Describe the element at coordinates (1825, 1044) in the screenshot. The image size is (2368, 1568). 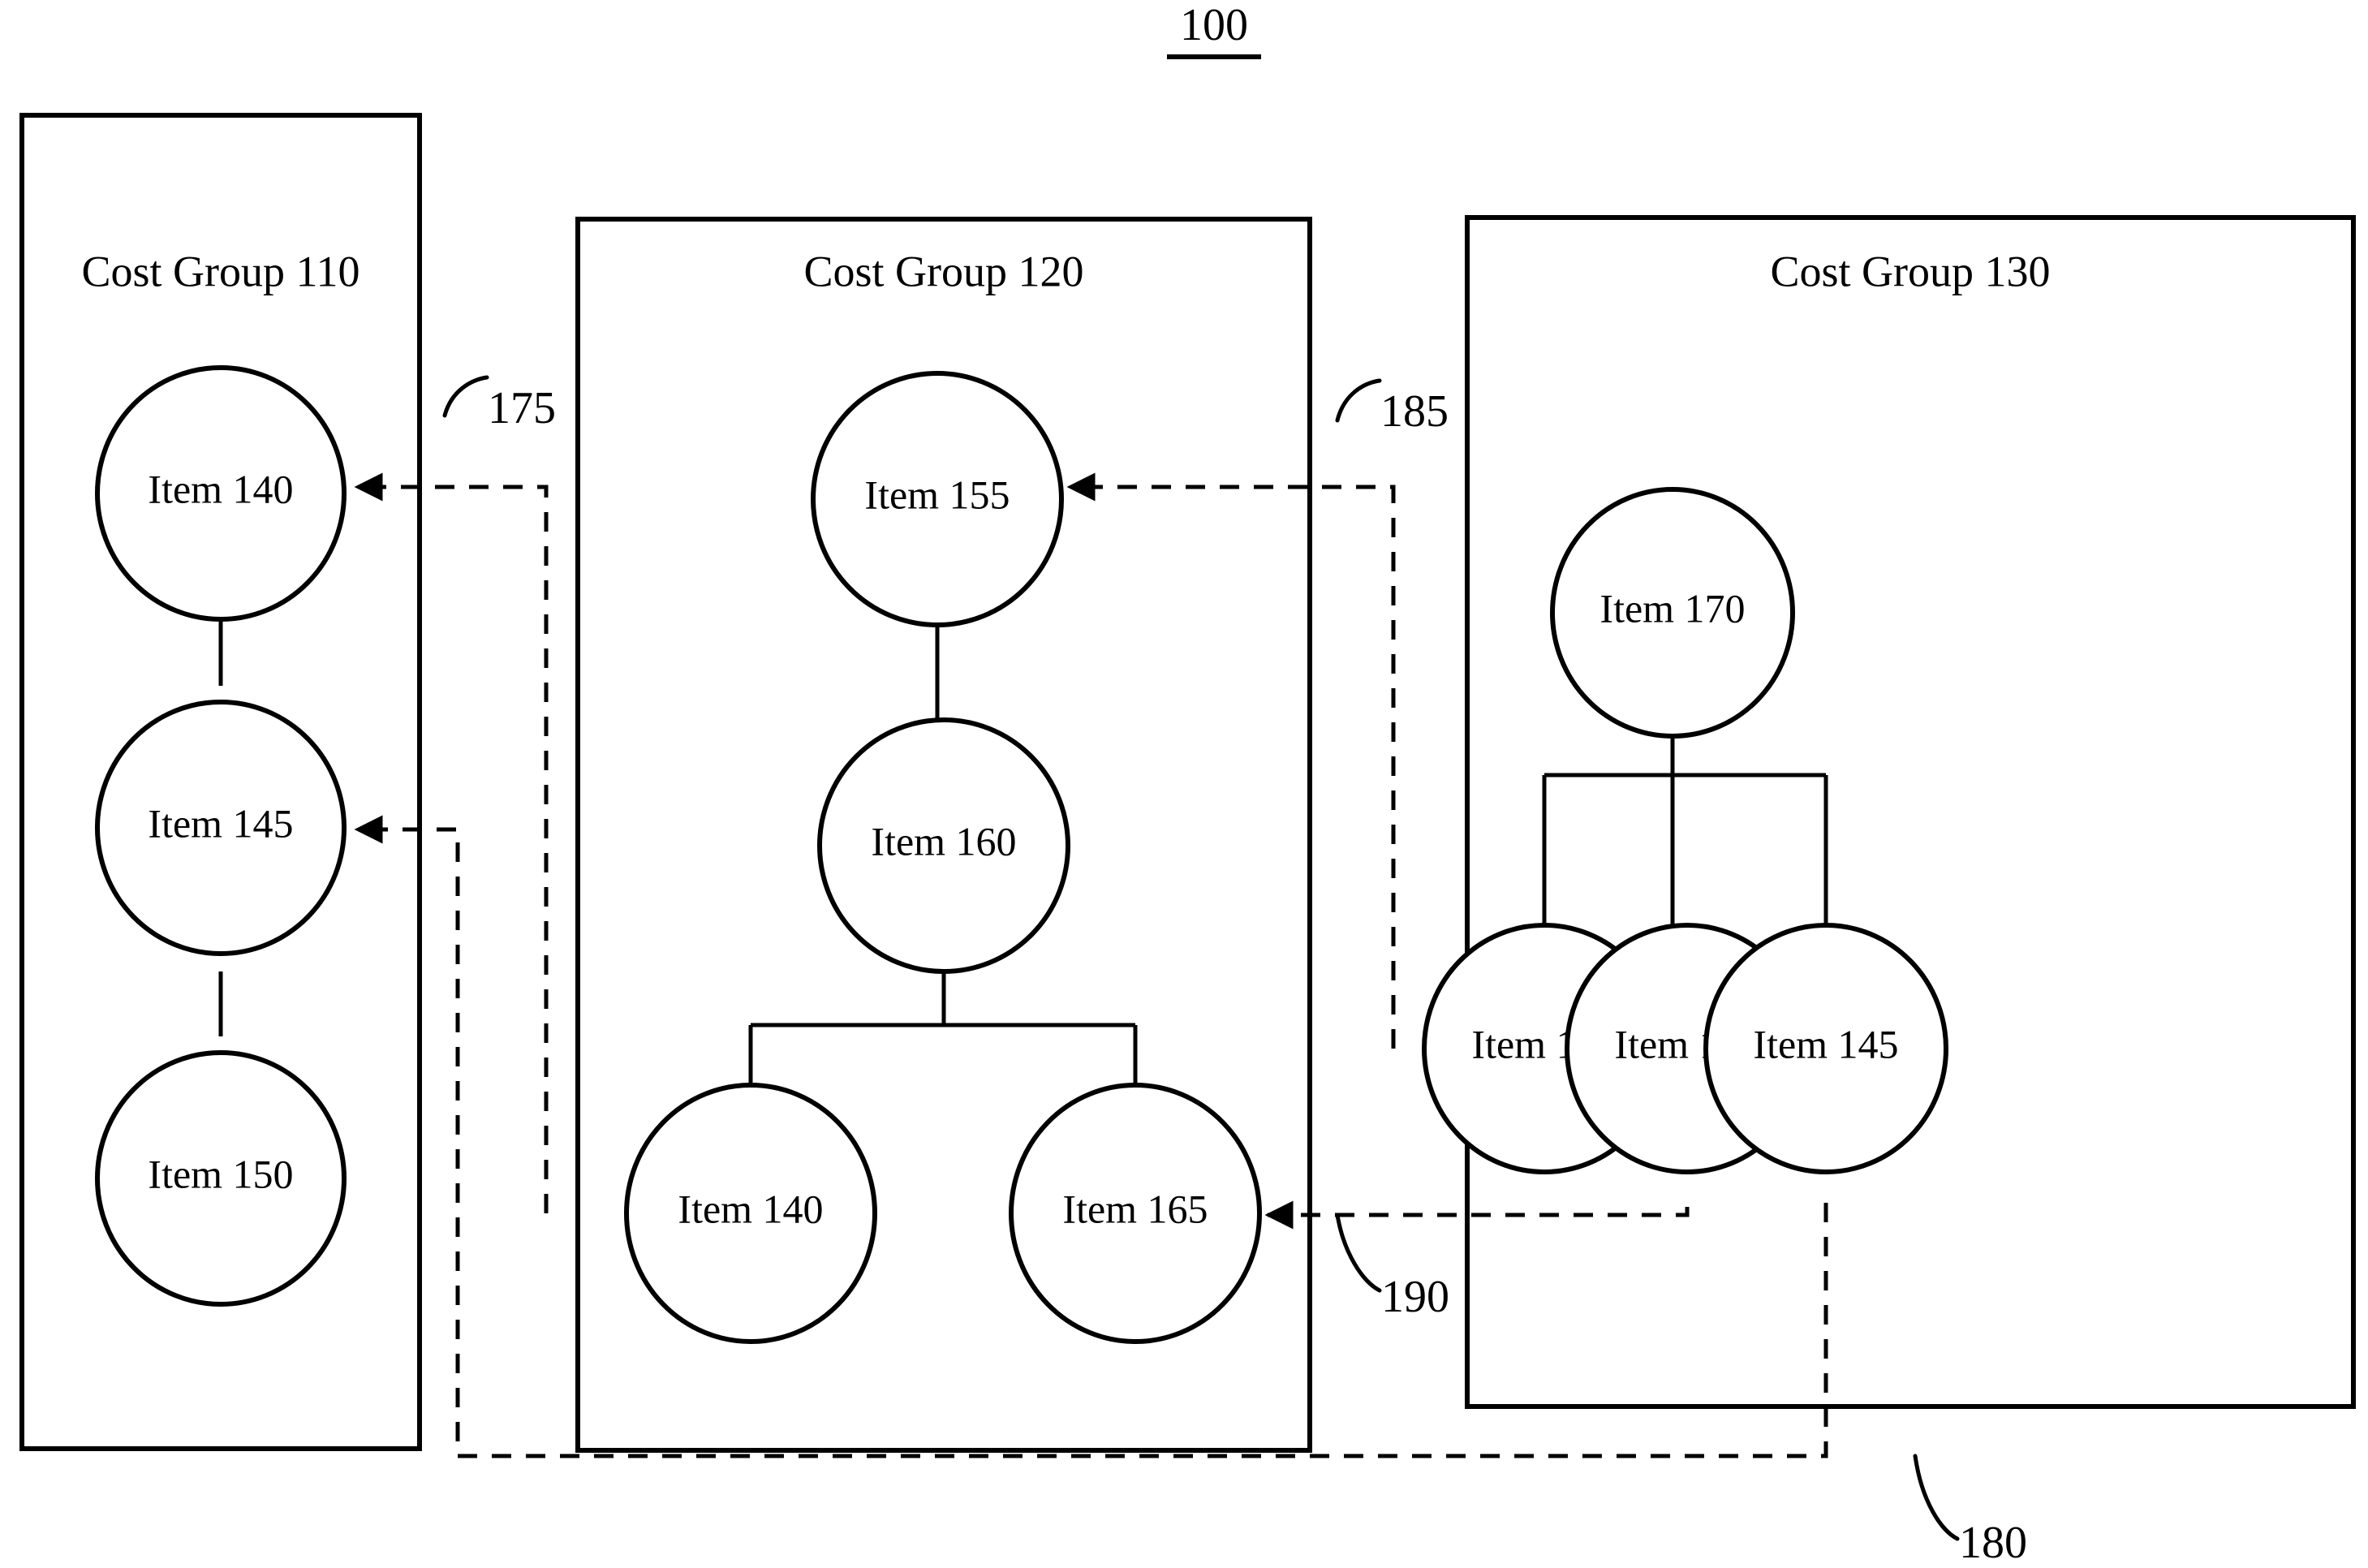
I see `node-130-item-145-label: Item 145` at that location.